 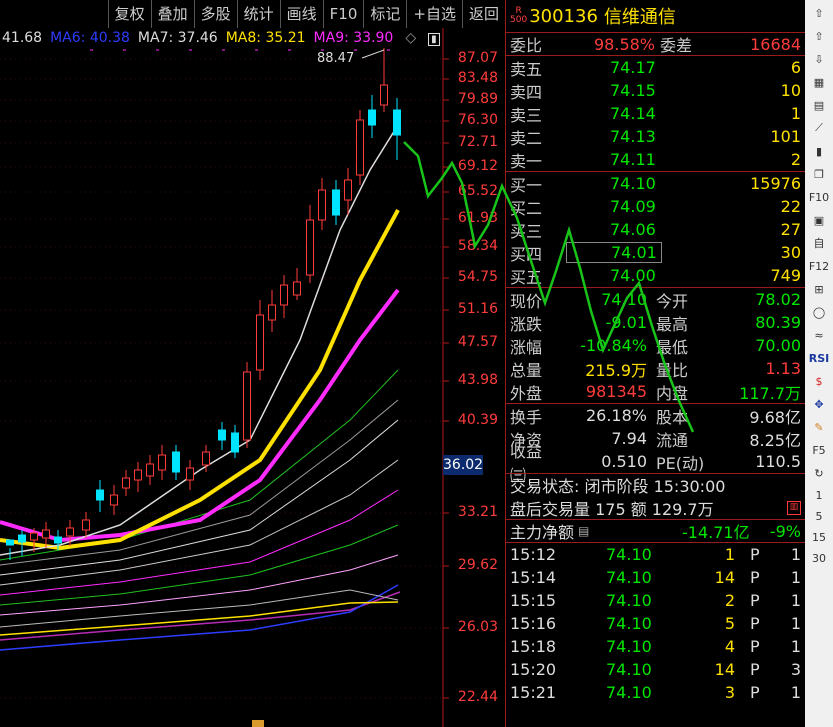 I want to click on stock-name: 信维通信, so click(x=639, y=17).